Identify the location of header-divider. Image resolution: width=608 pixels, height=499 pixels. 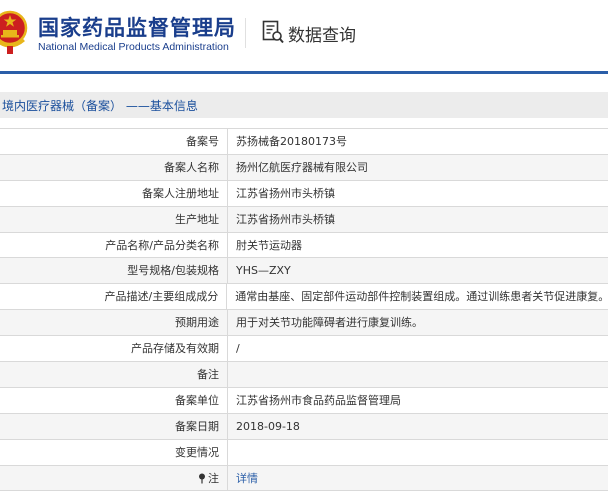
(245, 33).